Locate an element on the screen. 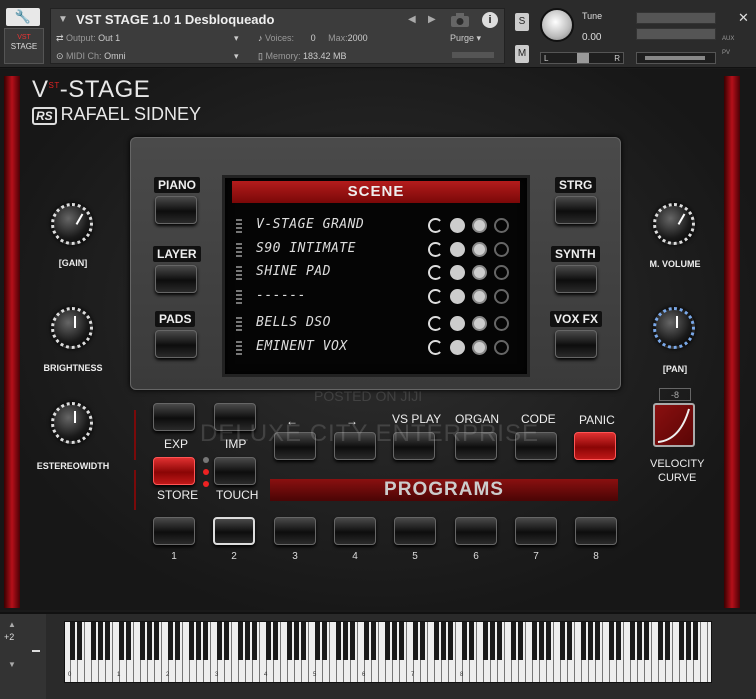 This screenshot has width=756, height=699. piano-button is located at coordinates (176, 210).